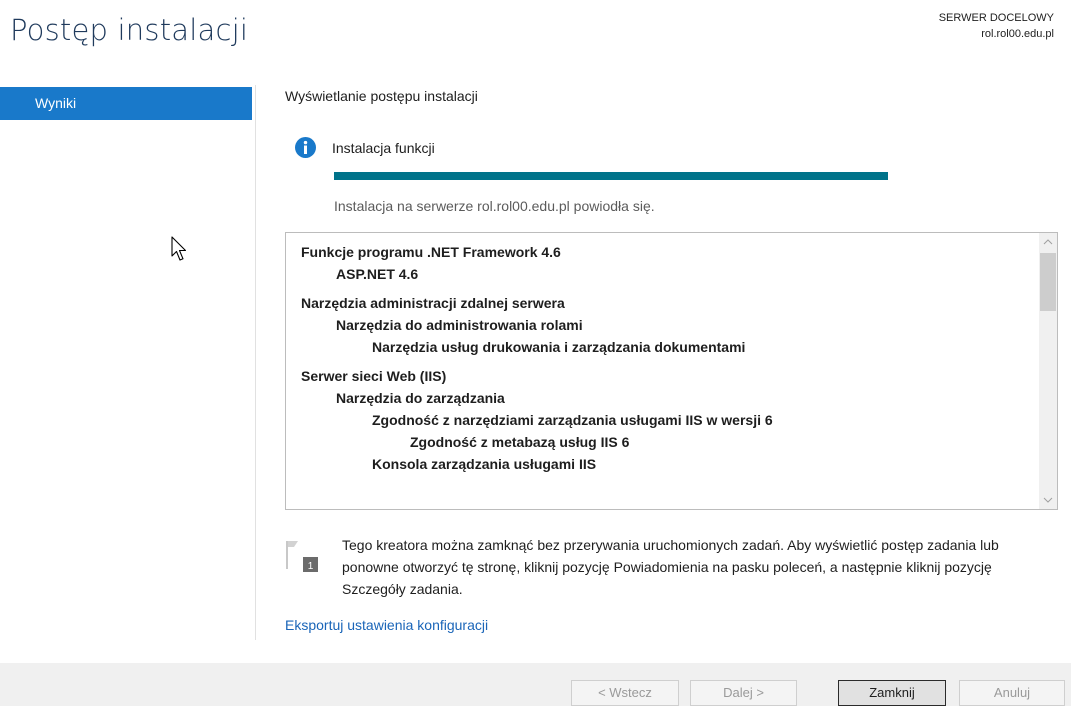 The height and width of the screenshot is (706, 1071). I want to click on result-item: ASP.NET 4.6, so click(377, 274).